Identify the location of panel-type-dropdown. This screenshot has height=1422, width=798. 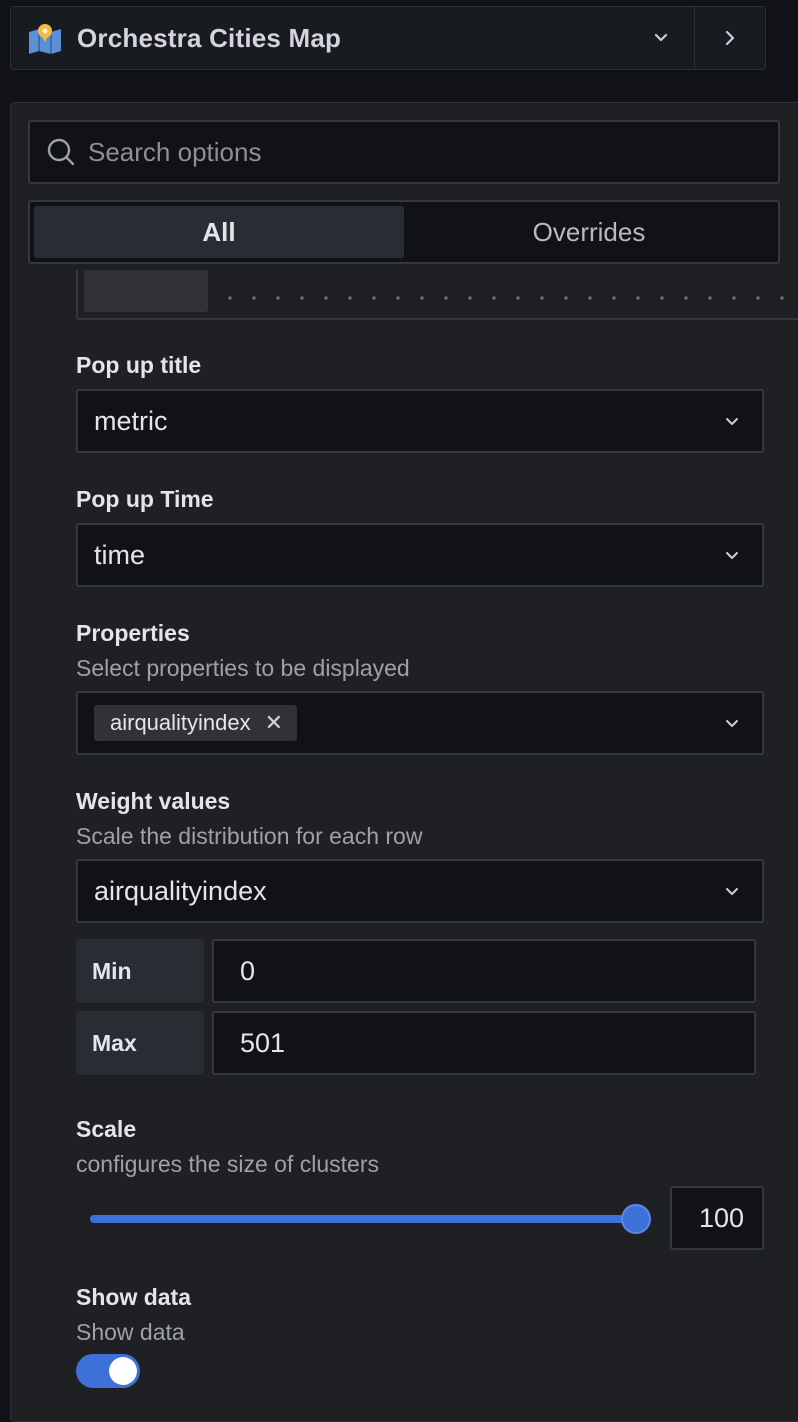
(661, 38).